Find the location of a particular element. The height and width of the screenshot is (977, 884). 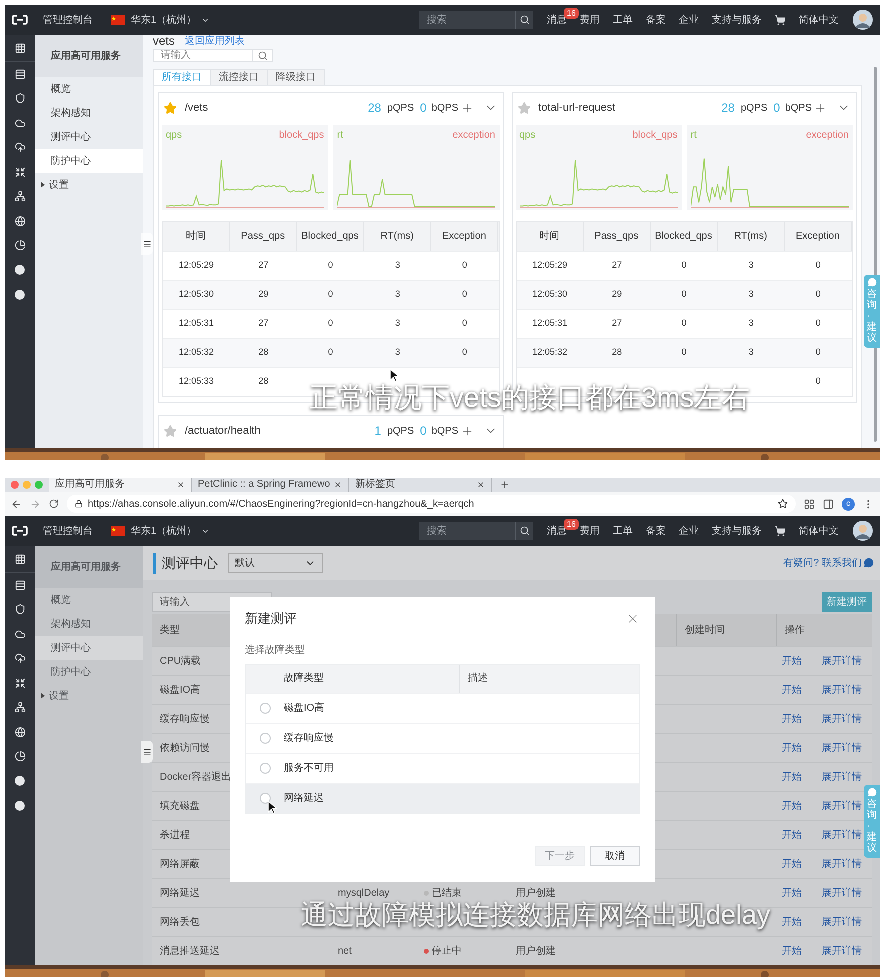

back-icon is located at coordinates (16, 504).